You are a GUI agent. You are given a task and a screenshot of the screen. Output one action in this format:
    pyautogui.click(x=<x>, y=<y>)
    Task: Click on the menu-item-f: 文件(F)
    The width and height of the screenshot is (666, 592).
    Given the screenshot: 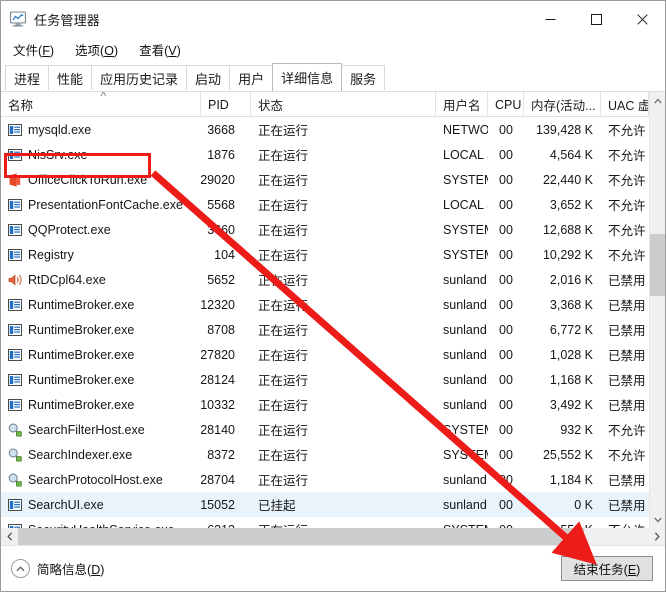 What is the action you would take?
    pyautogui.click(x=36, y=49)
    